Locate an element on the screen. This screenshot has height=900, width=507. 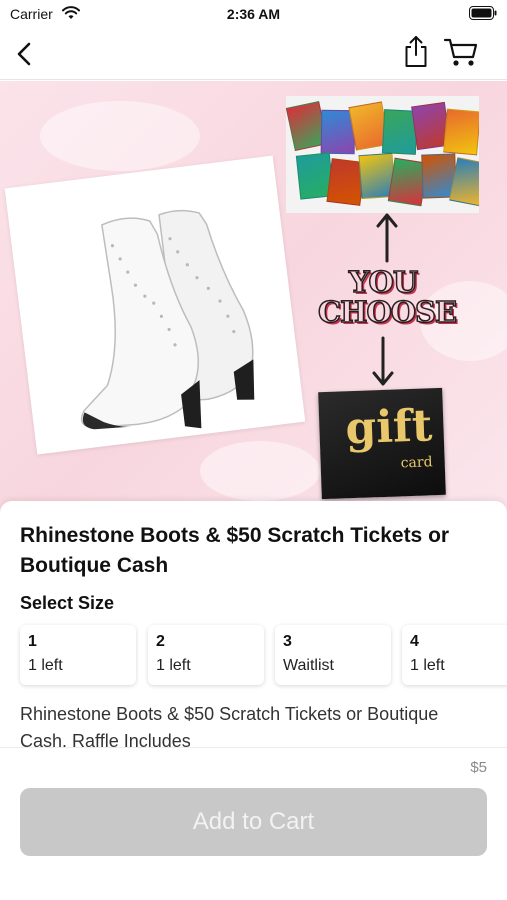
you-choose-text: YOU CHOOSE is located at coordinates (387, 297).